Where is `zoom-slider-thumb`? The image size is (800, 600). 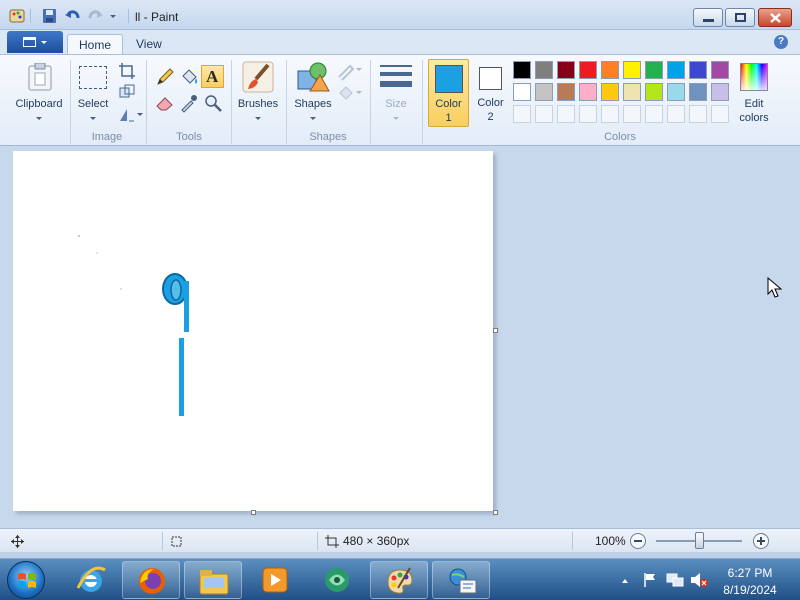 zoom-slider-thumb is located at coordinates (699, 540).